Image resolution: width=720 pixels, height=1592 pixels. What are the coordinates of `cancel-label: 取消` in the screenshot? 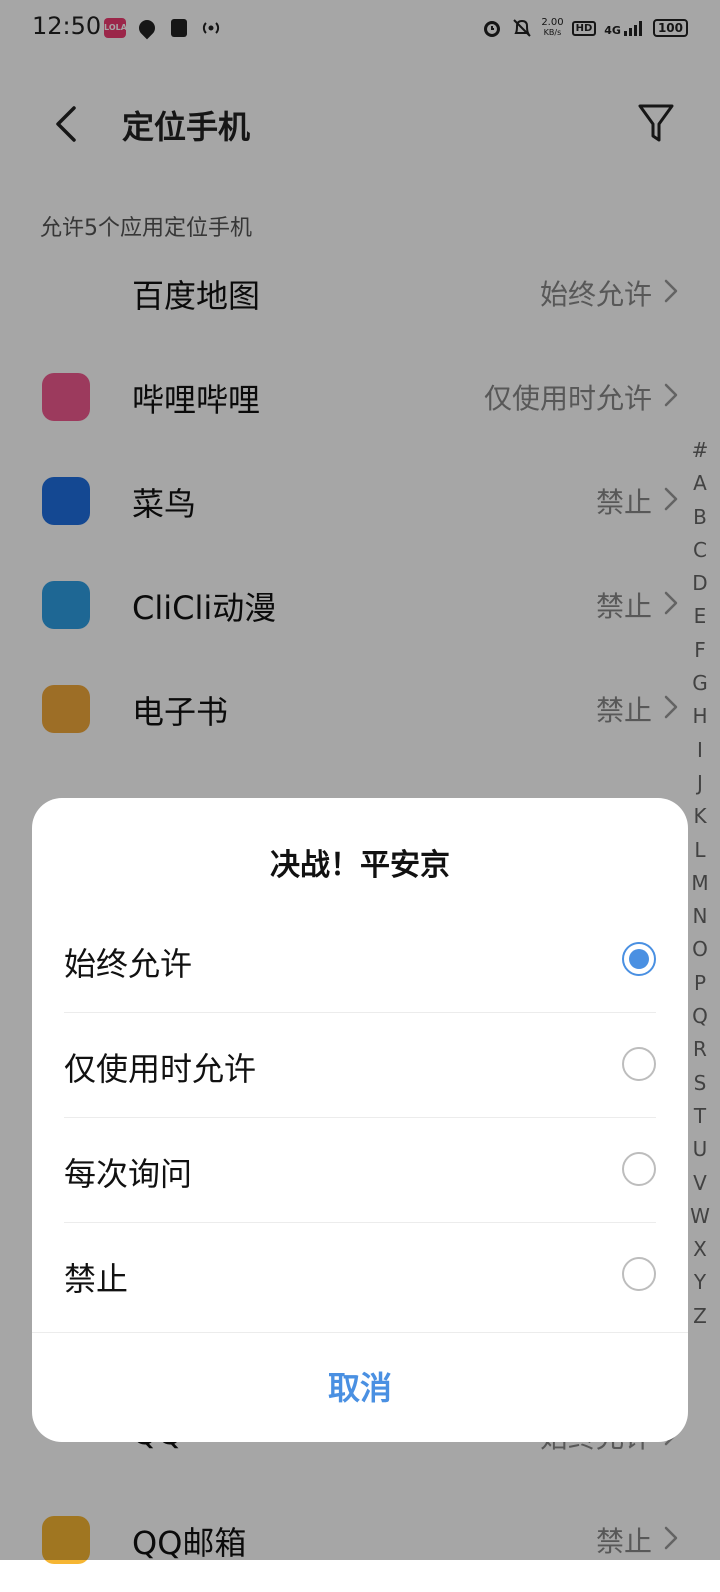 It's located at (359, 1388).